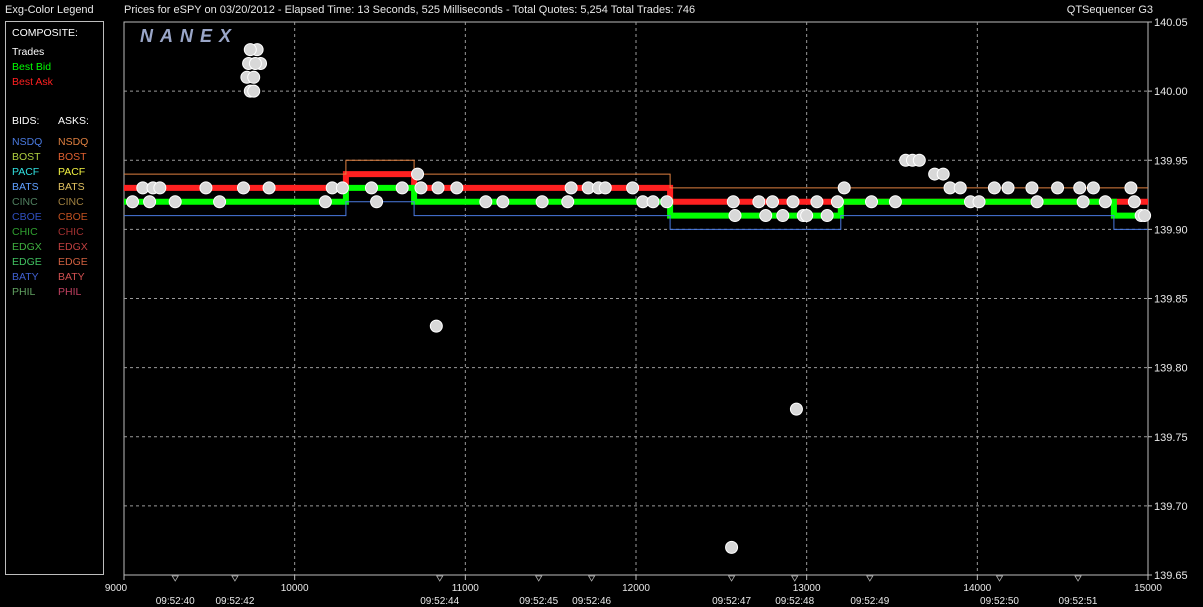 This screenshot has height=607, width=1203. I want to click on time-label: 09:52:51, so click(1078, 601).